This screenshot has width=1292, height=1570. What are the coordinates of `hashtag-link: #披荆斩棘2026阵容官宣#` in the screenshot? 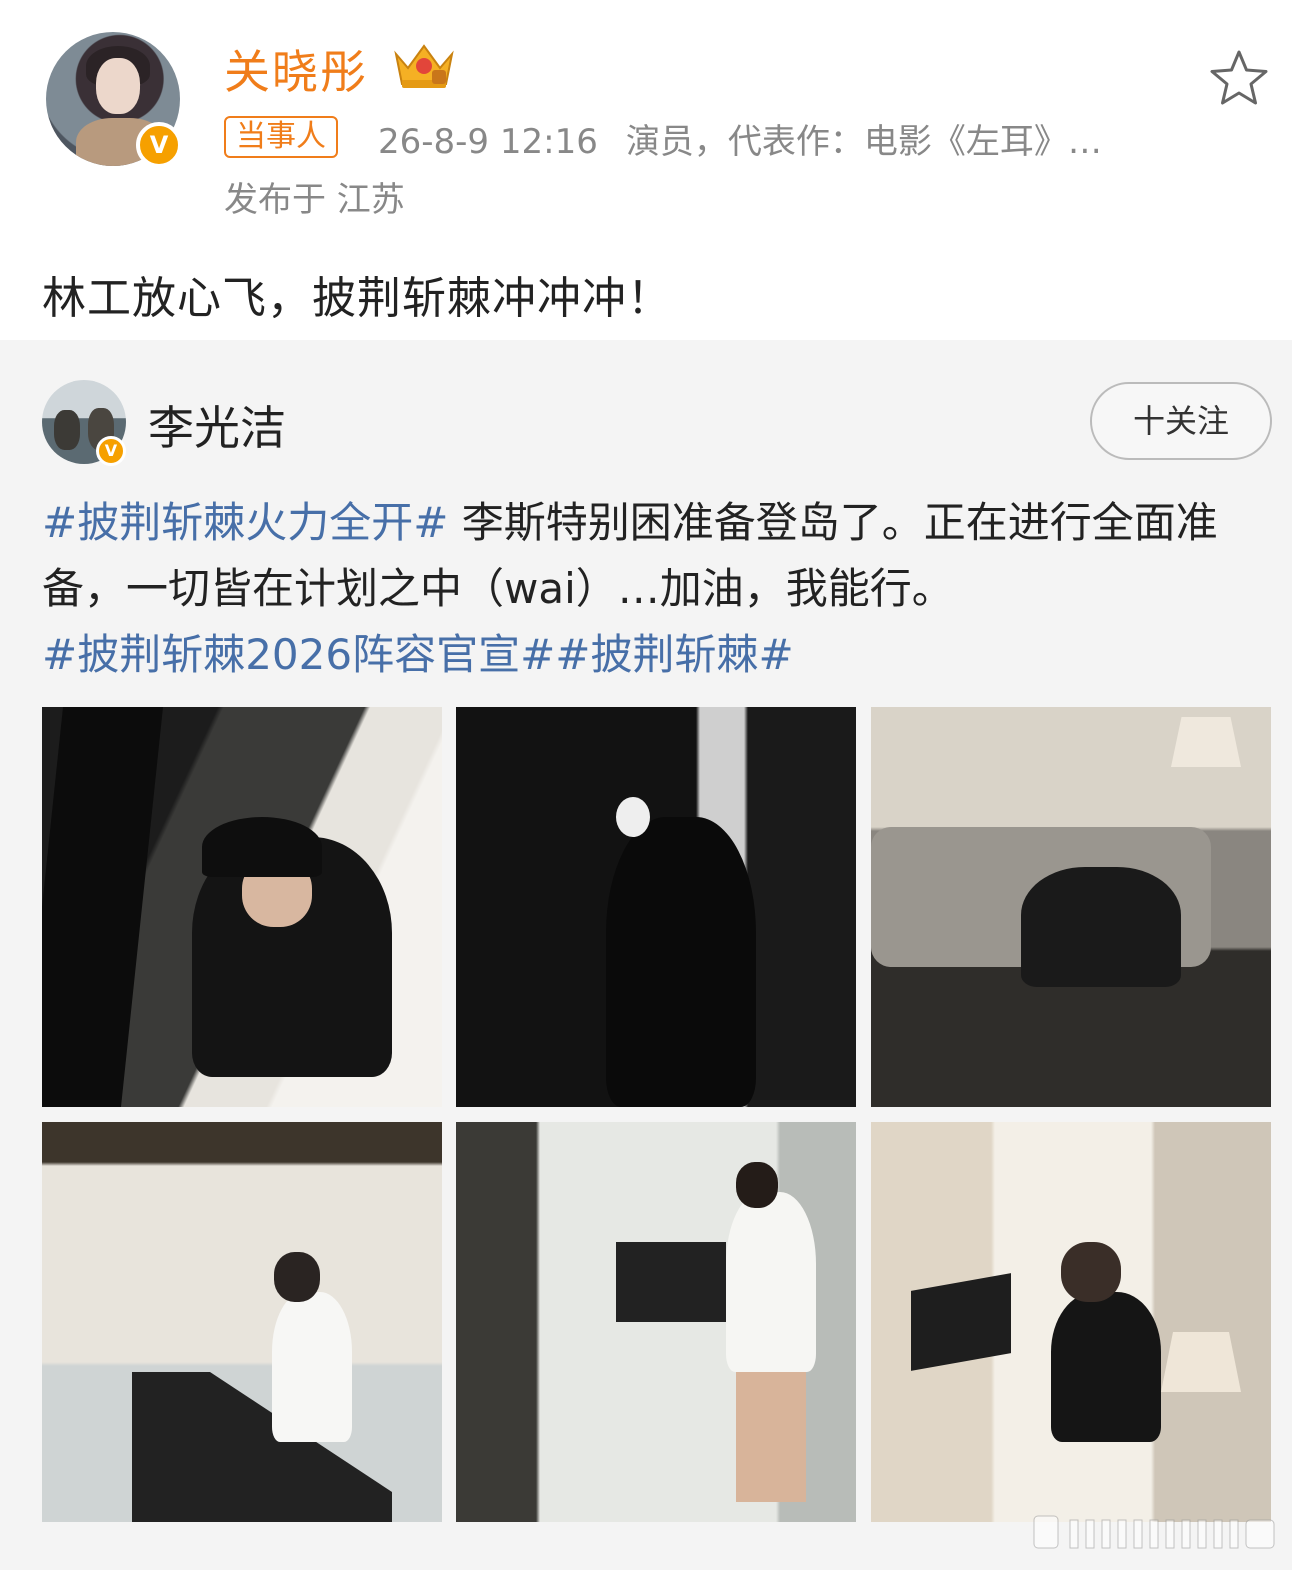 It's located at (298, 654).